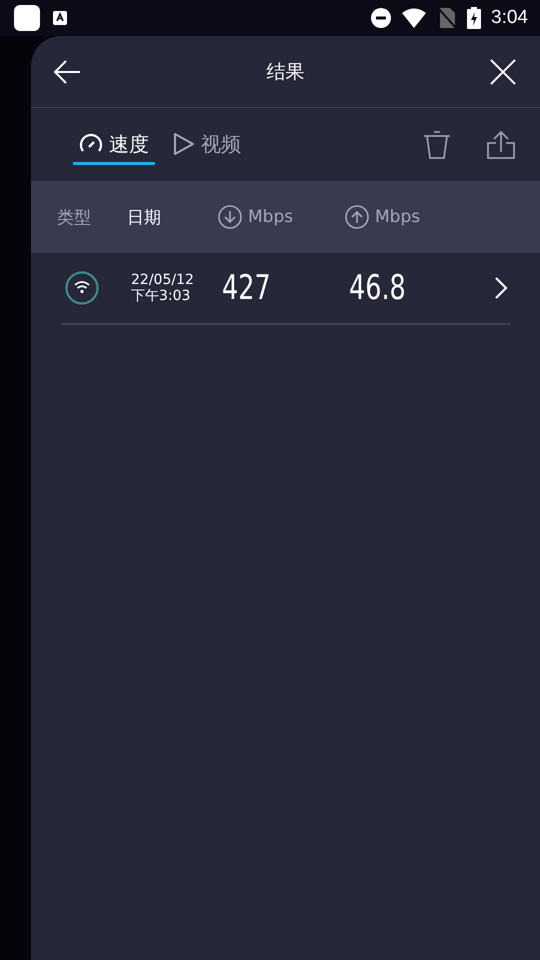 This screenshot has height=960, width=540. I want to click on close-icon, so click(503, 71).